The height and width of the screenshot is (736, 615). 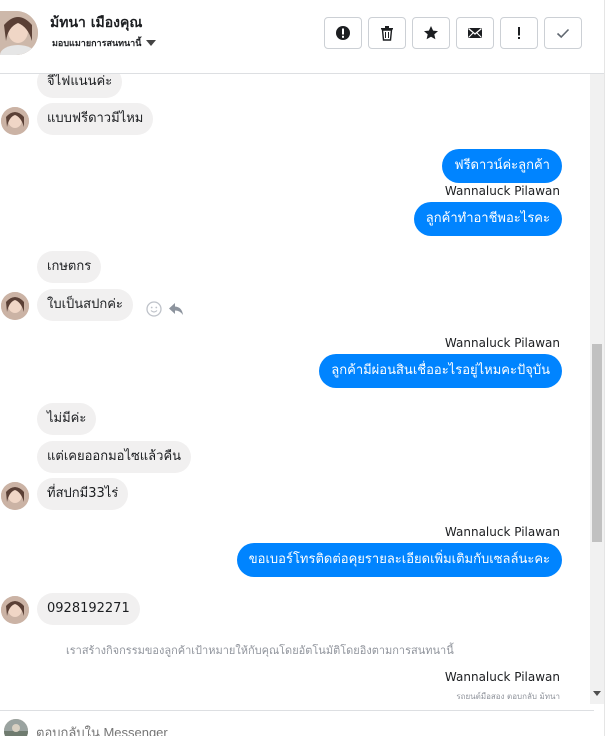 What do you see at coordinates (16, 727) in the screenshot?
I see `page-avatar` at bounding box center [16, 727].